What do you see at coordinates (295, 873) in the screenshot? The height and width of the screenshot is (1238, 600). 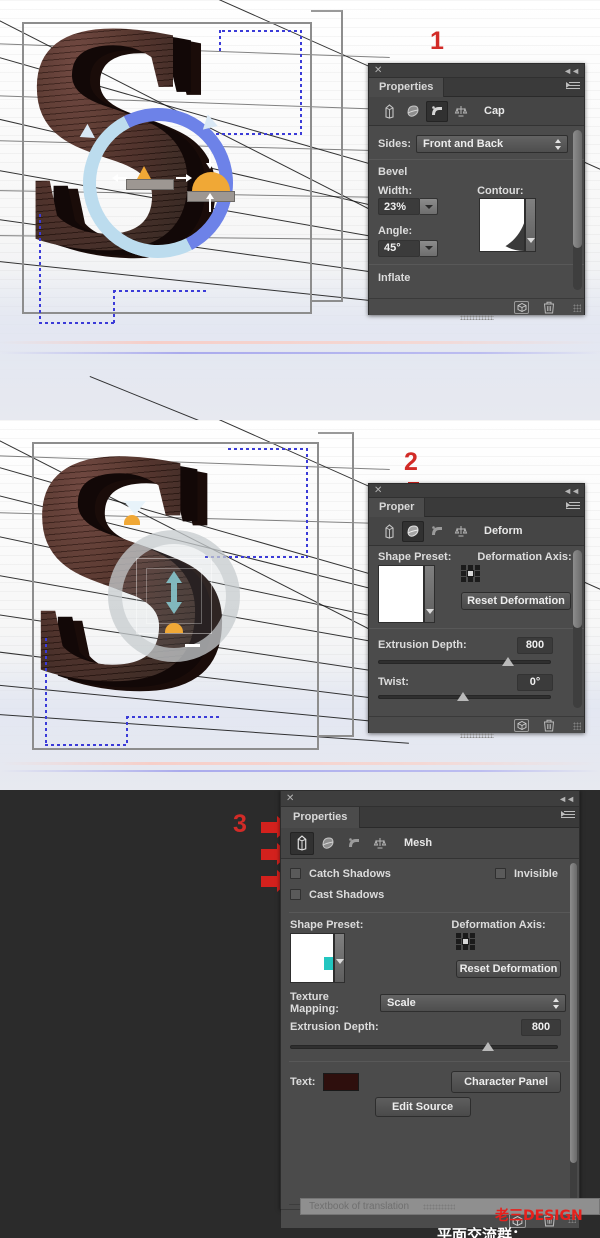 I see `catch-shadows-checkbox` at bounding box center [295, 873].